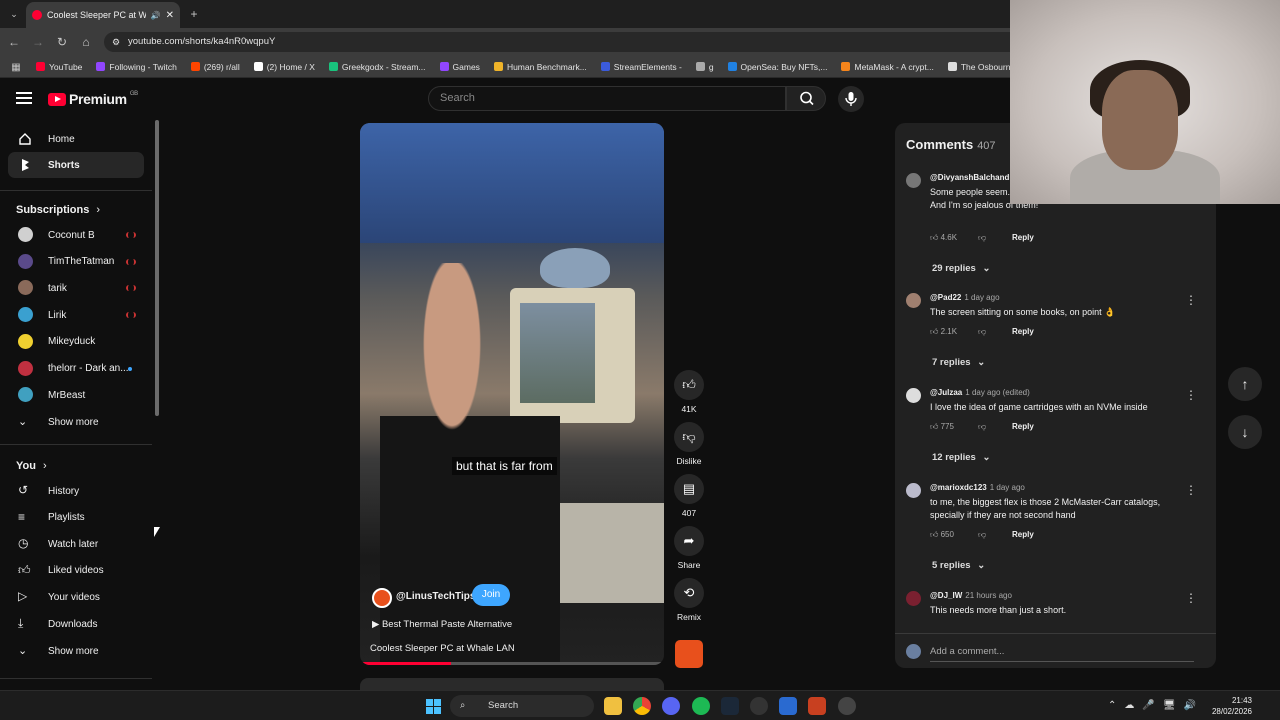  I want to click on home-icon: ⌂, so click(86, 42).